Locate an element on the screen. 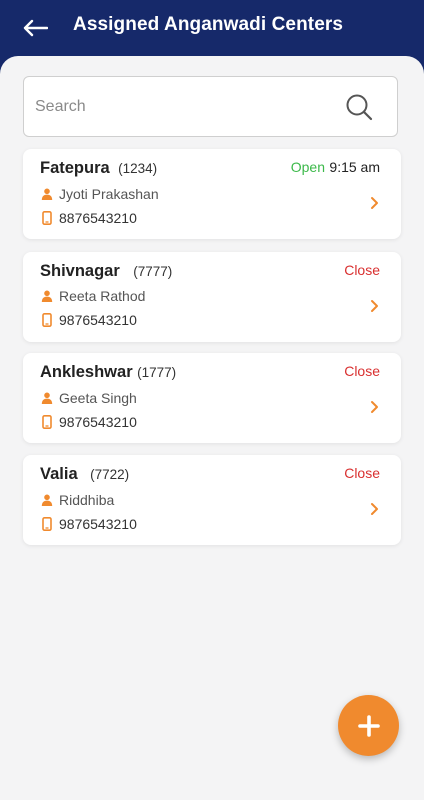 The width and height of the screenshot is (424, 800). plus-icon is located at coordinates (368, 725).